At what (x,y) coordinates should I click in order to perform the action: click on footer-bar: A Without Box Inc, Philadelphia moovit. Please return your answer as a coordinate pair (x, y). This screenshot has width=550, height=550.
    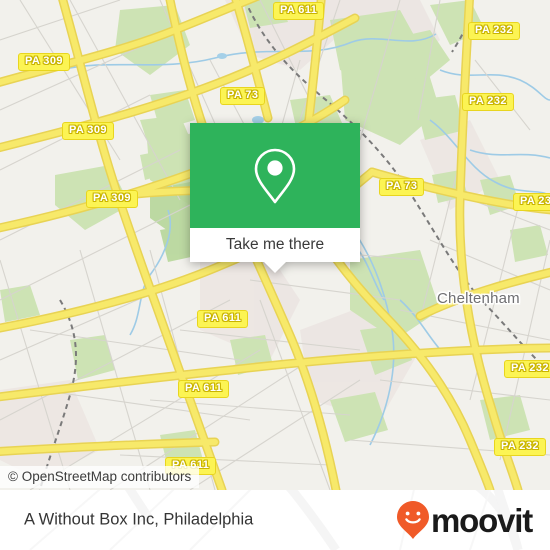
    Looking at the image, I should click on (275, 520).